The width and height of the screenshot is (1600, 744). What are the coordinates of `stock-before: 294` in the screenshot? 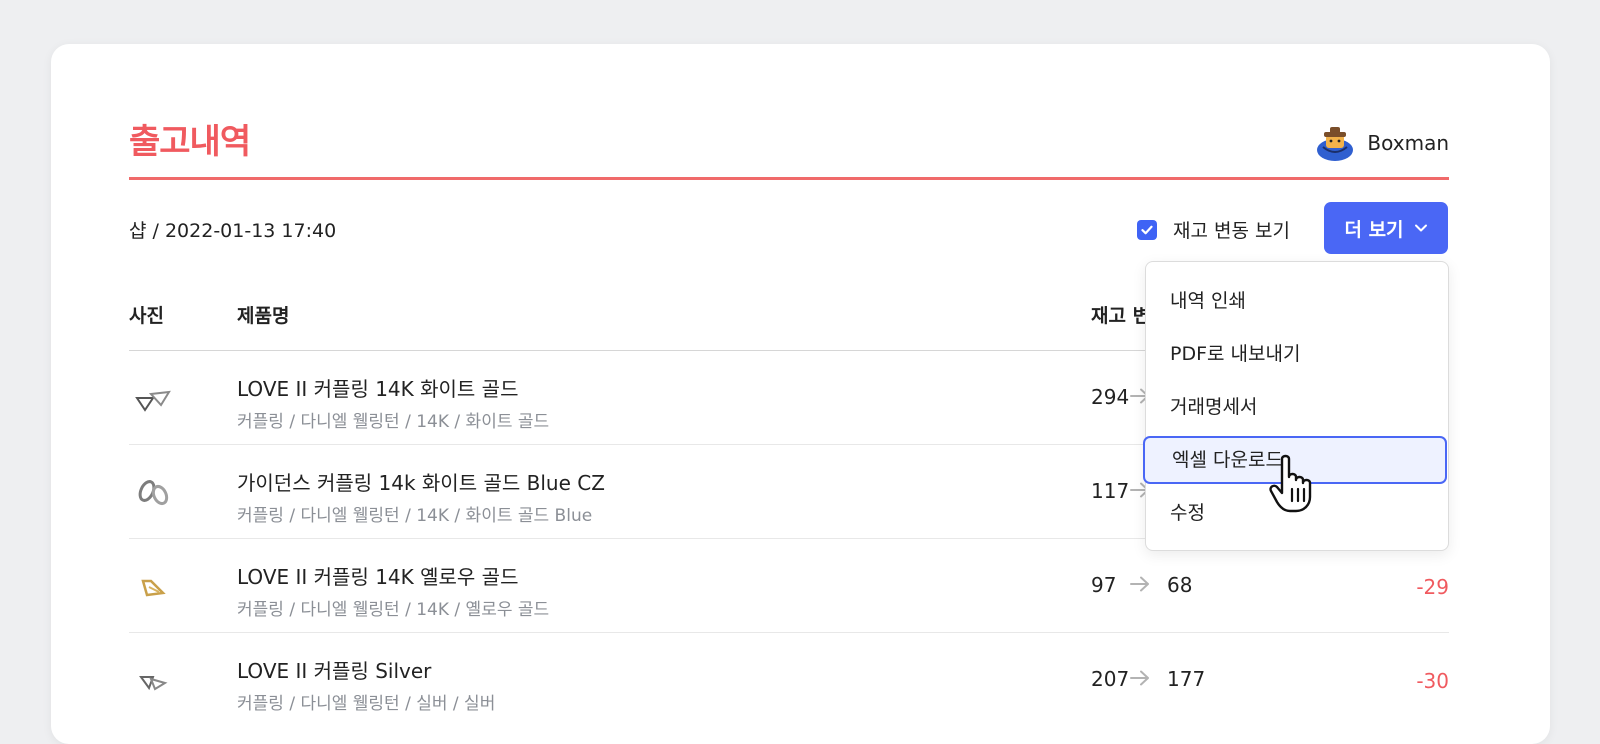 It's located at (1110, 397).